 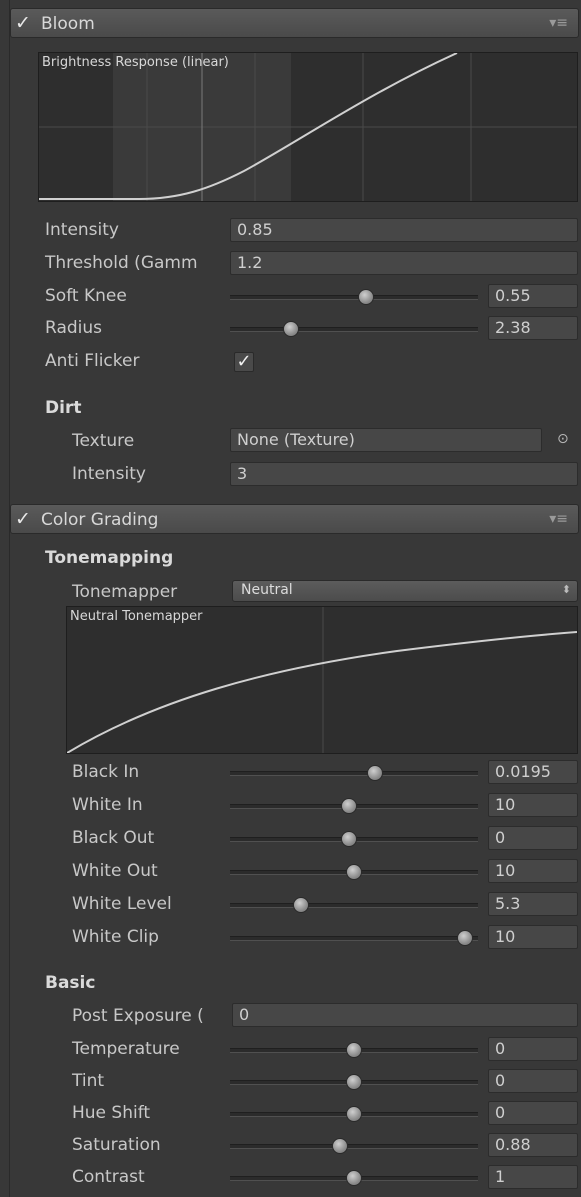 I want to click on brightness-response-plot, so click(x=308, y=127).